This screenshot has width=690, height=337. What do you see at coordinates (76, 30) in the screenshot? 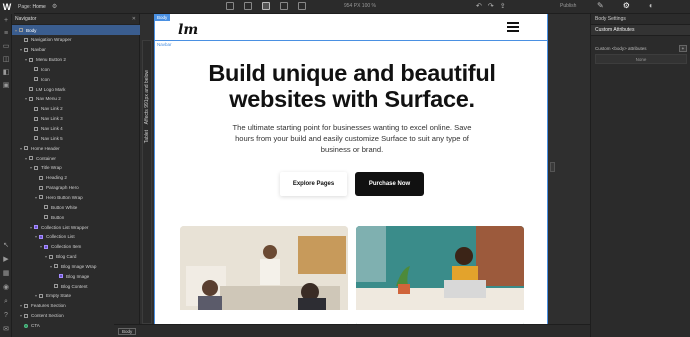
I see `navigator-item: ▾ Body` at bounding box center [76, 30].